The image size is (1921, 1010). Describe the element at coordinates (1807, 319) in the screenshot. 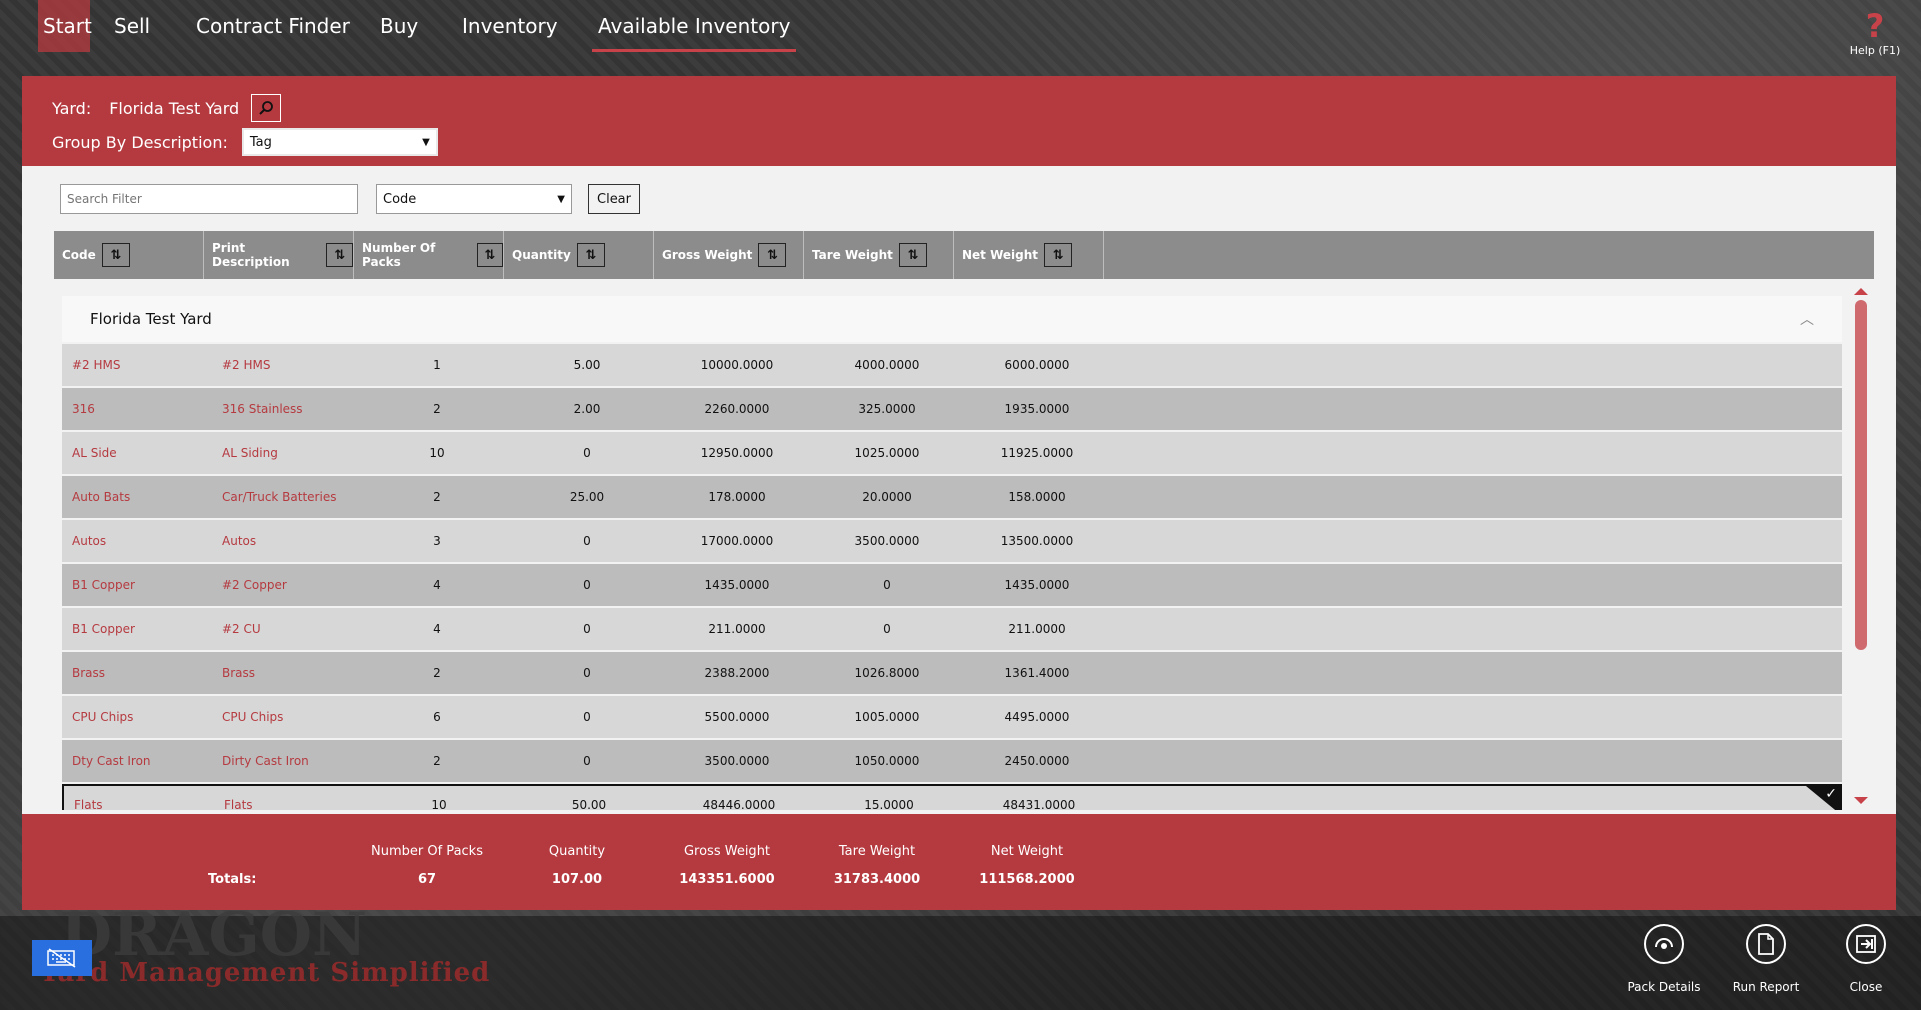

I see `chevron-up-icon: ︿` at that location.